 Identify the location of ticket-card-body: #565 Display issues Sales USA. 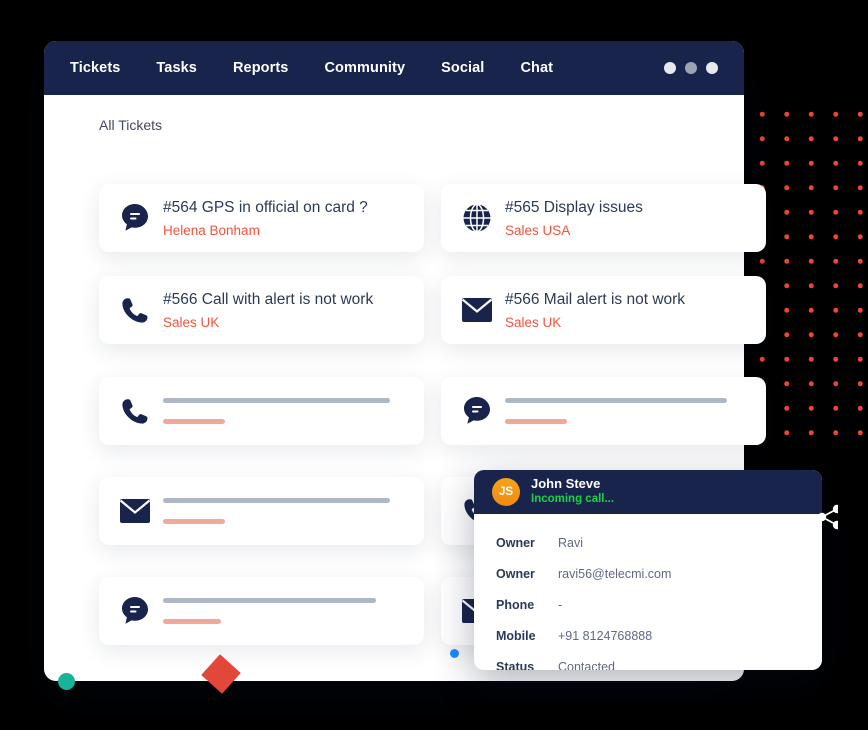
(635, 217).